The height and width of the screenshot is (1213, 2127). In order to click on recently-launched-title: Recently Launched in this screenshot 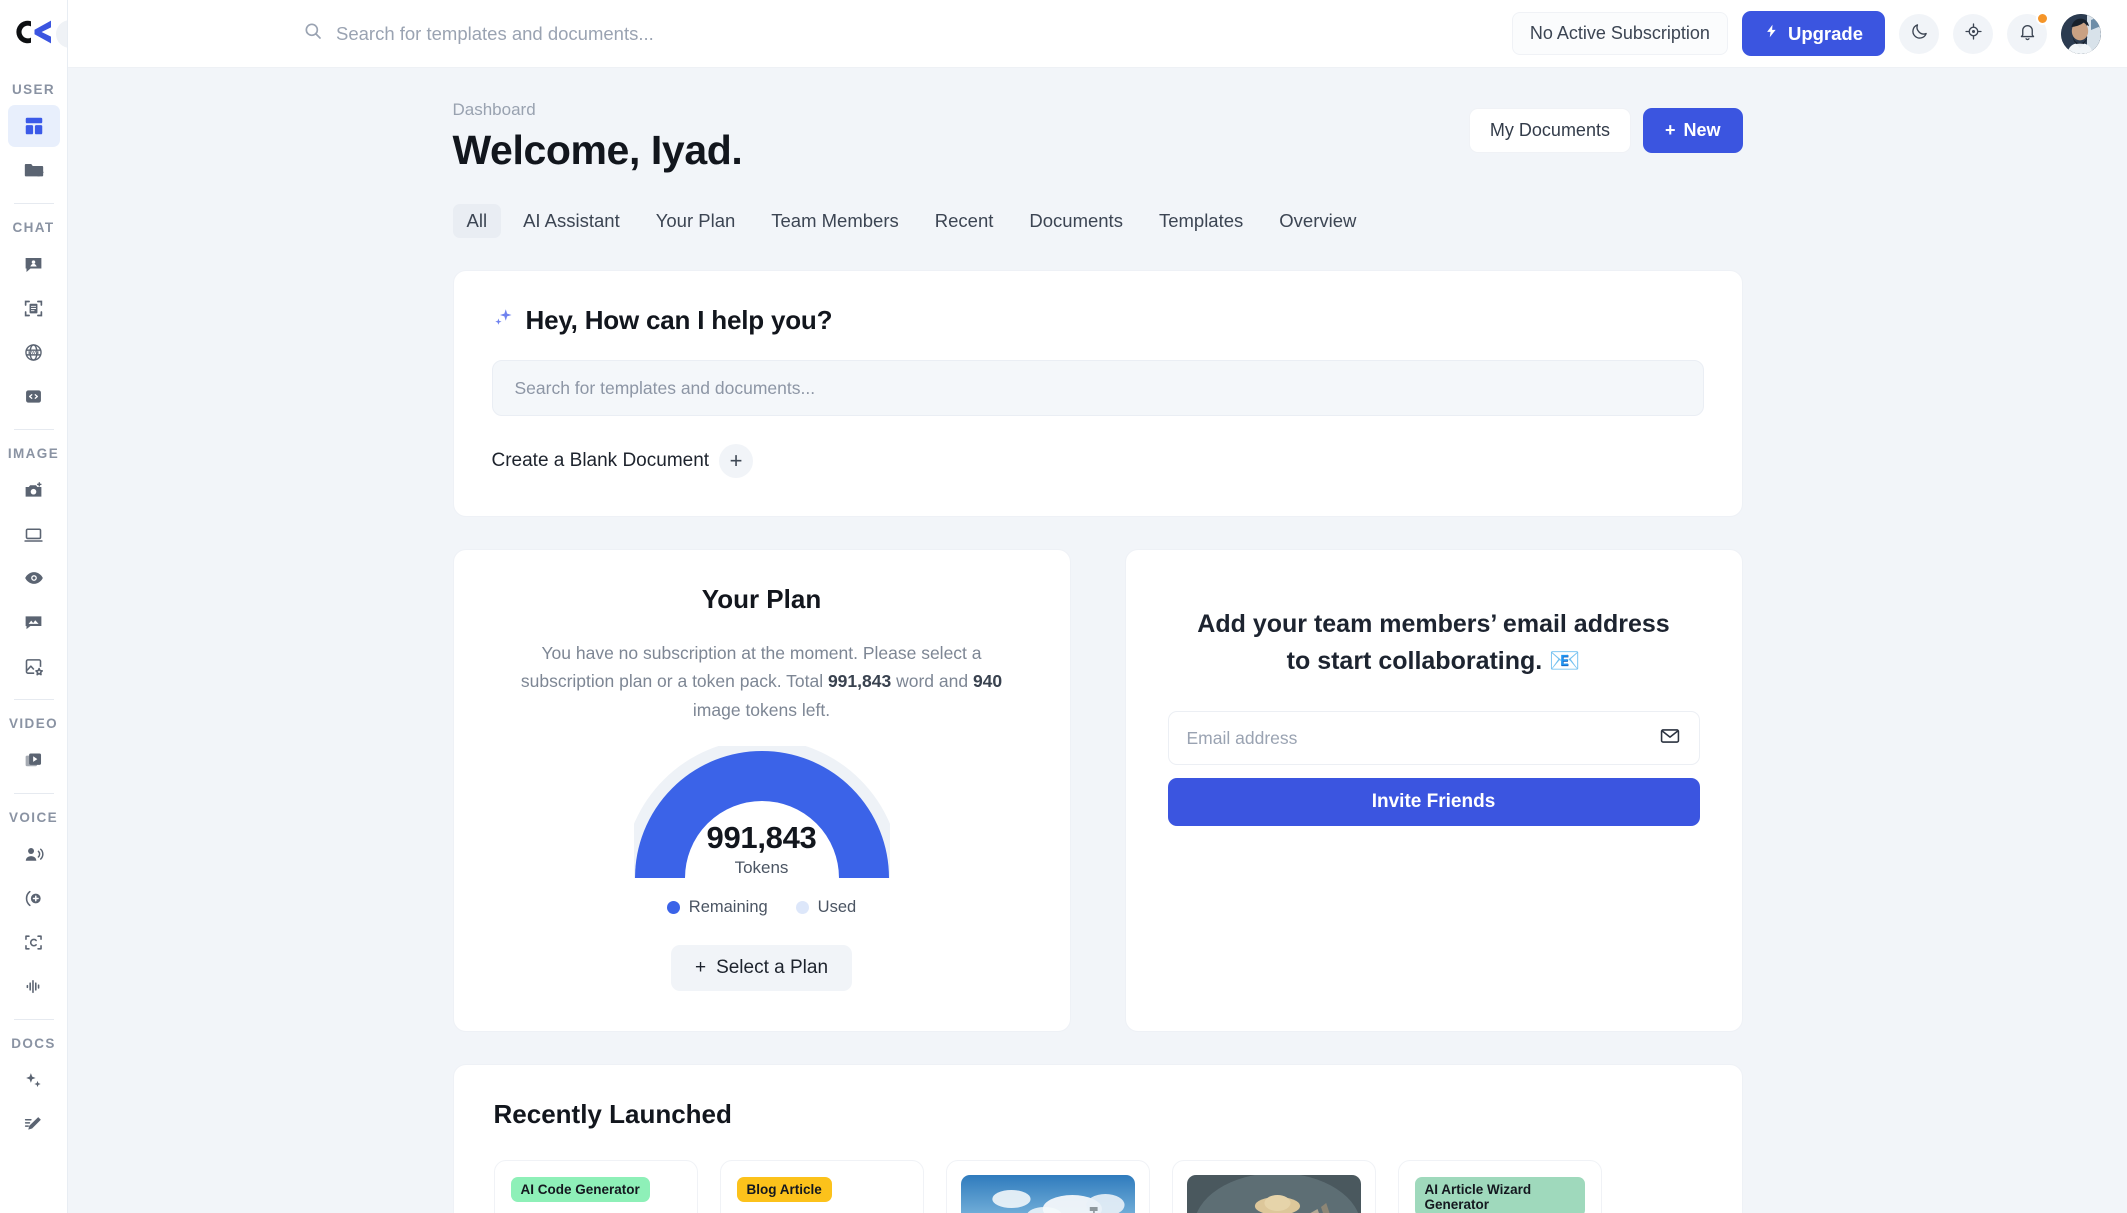, I will do `click(612, 1114)`.